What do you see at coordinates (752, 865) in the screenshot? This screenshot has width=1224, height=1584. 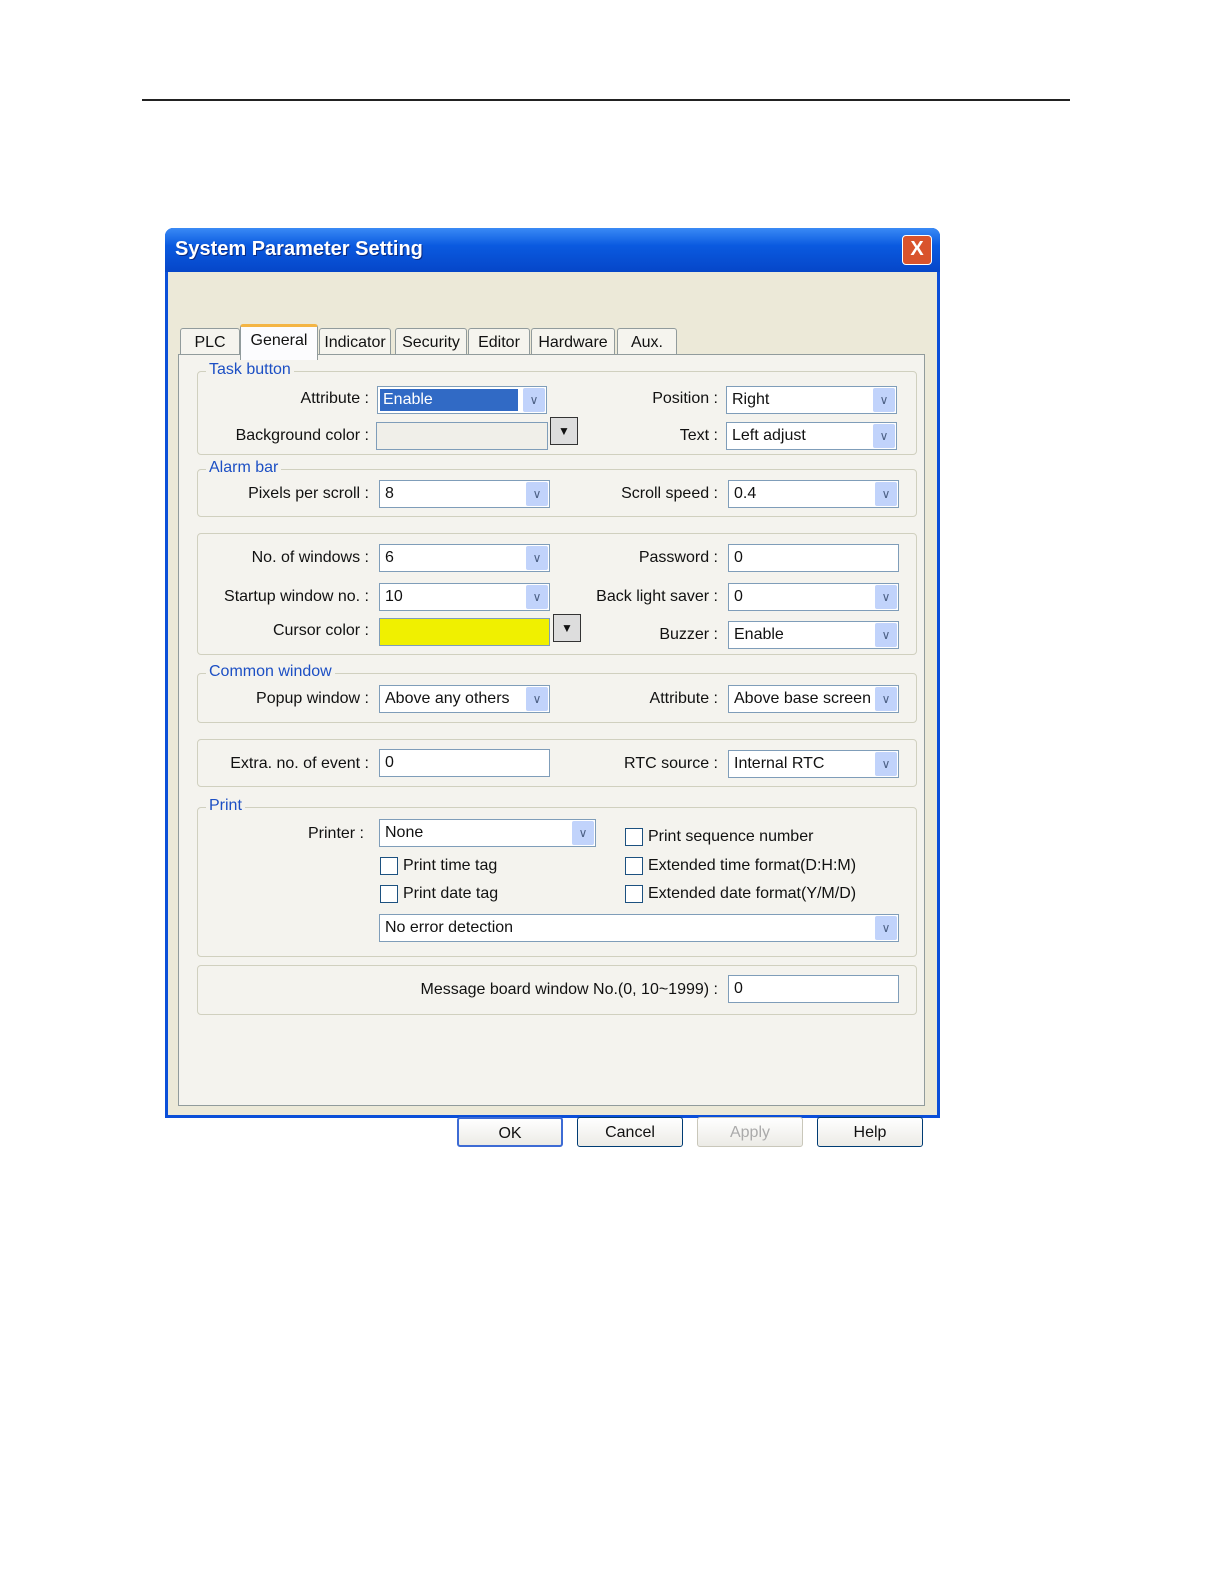 I see `extended-time-label: Extended time format(D:H:M)` at bounding box center [752, 865].